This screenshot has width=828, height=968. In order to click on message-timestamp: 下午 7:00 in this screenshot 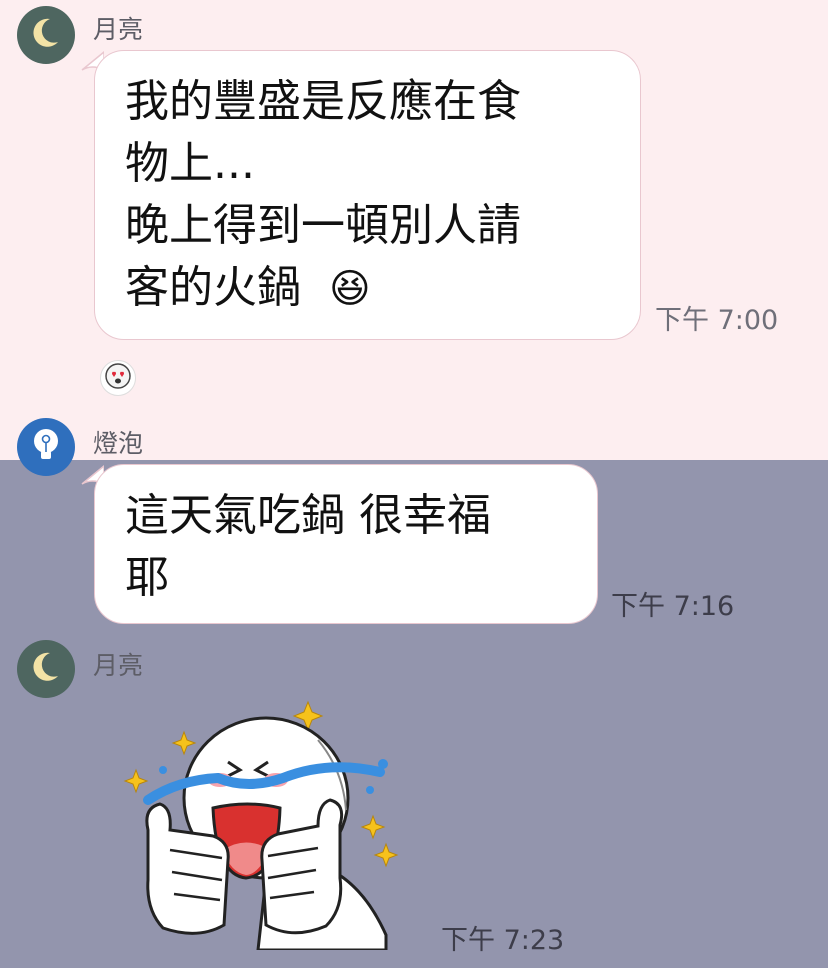, I will do `click(717, 320)`.